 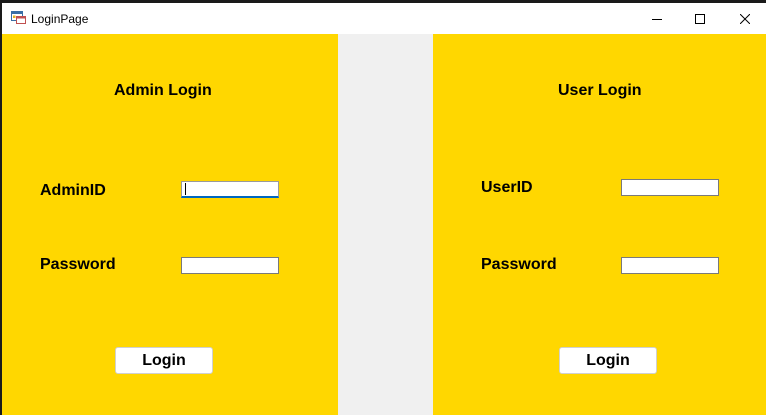 I want to click on user-login-button: Login, so click(x=608, y=360).